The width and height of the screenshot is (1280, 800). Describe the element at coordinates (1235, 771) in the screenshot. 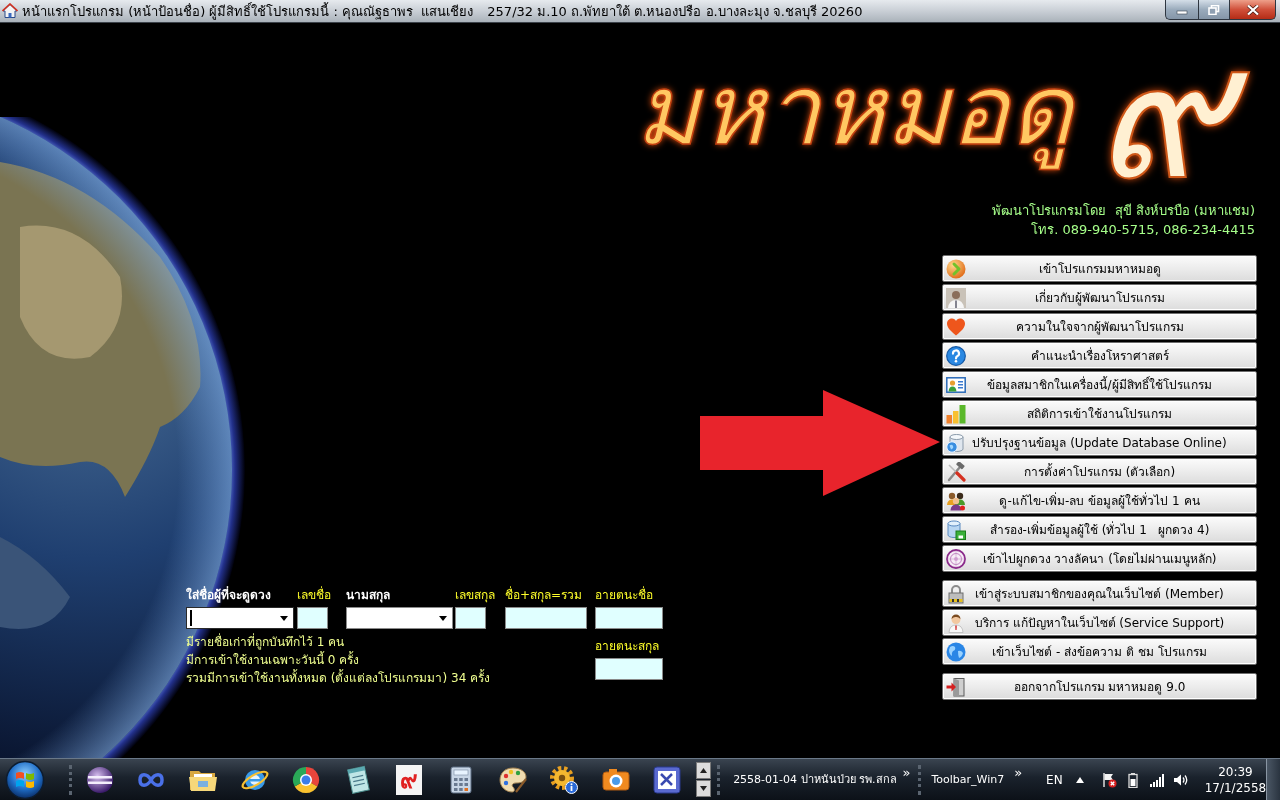

I see `clock-time: 20:39` at that location.